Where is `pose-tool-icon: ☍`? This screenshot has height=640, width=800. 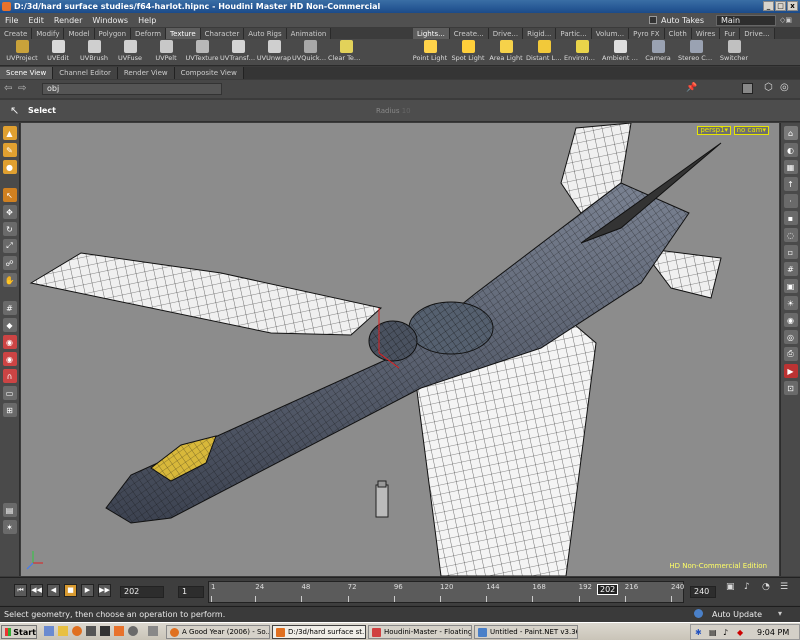
pose-tool-icon: ☍ is located at coordinates (9, 263).